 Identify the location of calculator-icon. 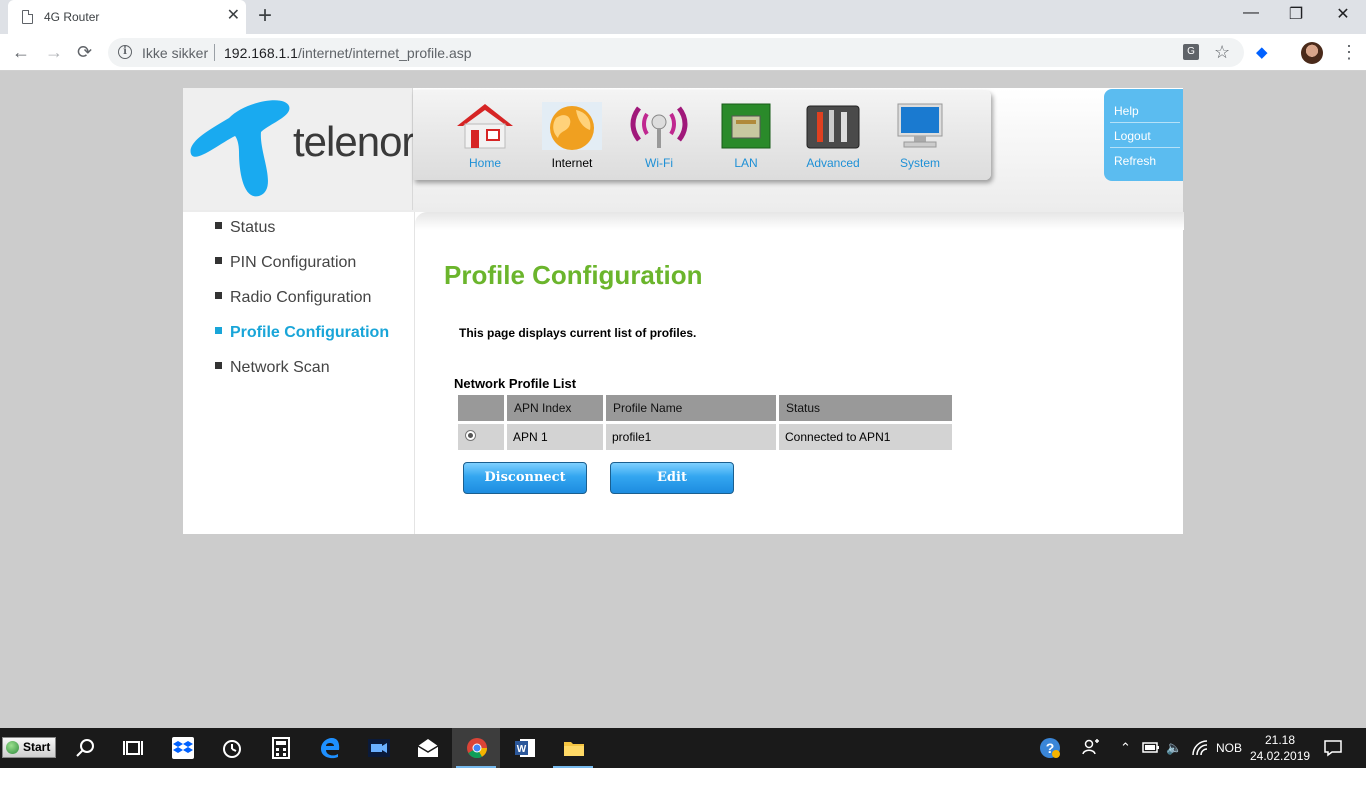
(281, 748).